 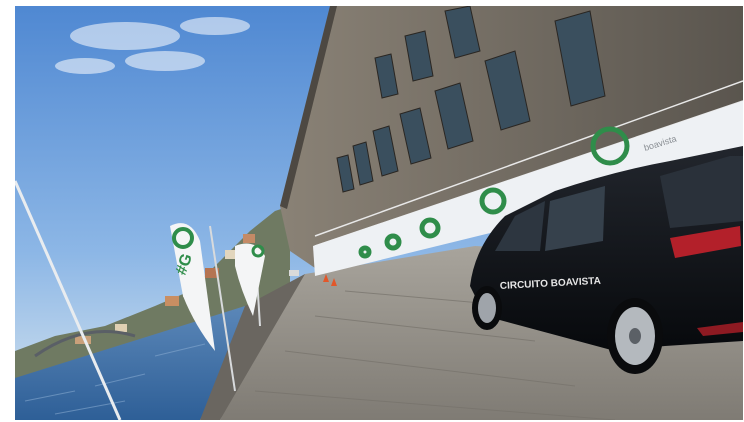 What do you see at coordinates (487, 308) in the screenshot?
I see `car-wheel-front` at bounding box center [487, 308].